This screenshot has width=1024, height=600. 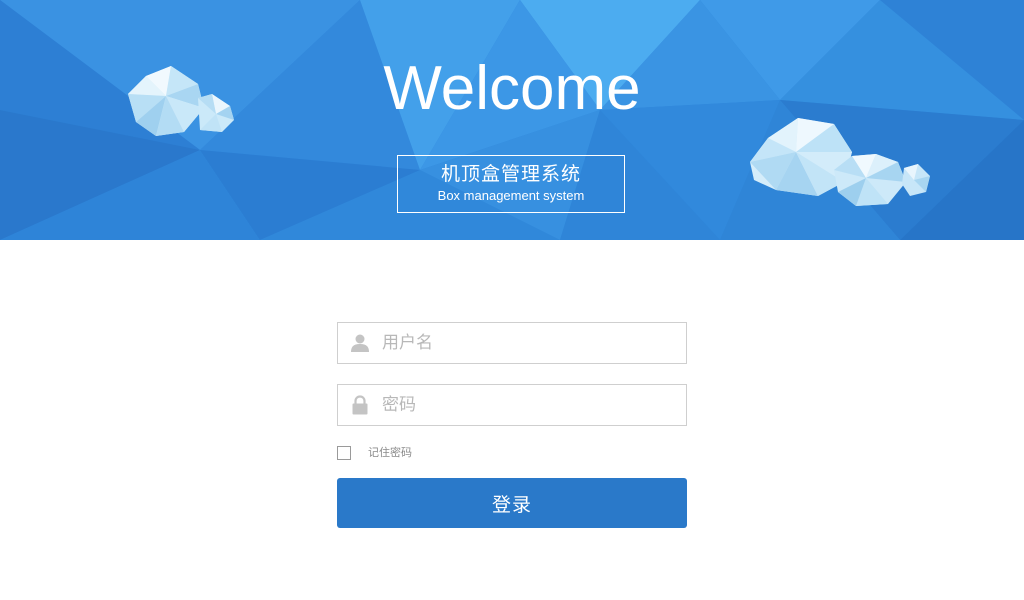 I want to click on subtitle-english: Box management system, so click(x=511, y=195).